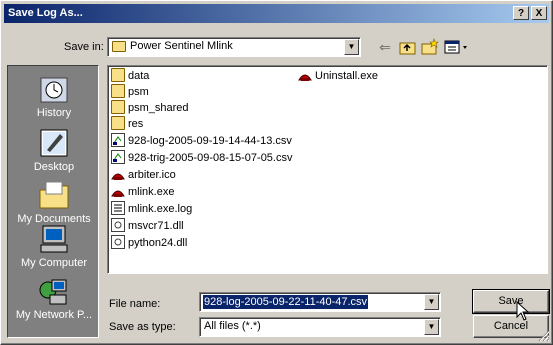 The width and height of the screenshot is (553, 345). I want to click on list-item: mlink.exe.log, so click(151, 209).